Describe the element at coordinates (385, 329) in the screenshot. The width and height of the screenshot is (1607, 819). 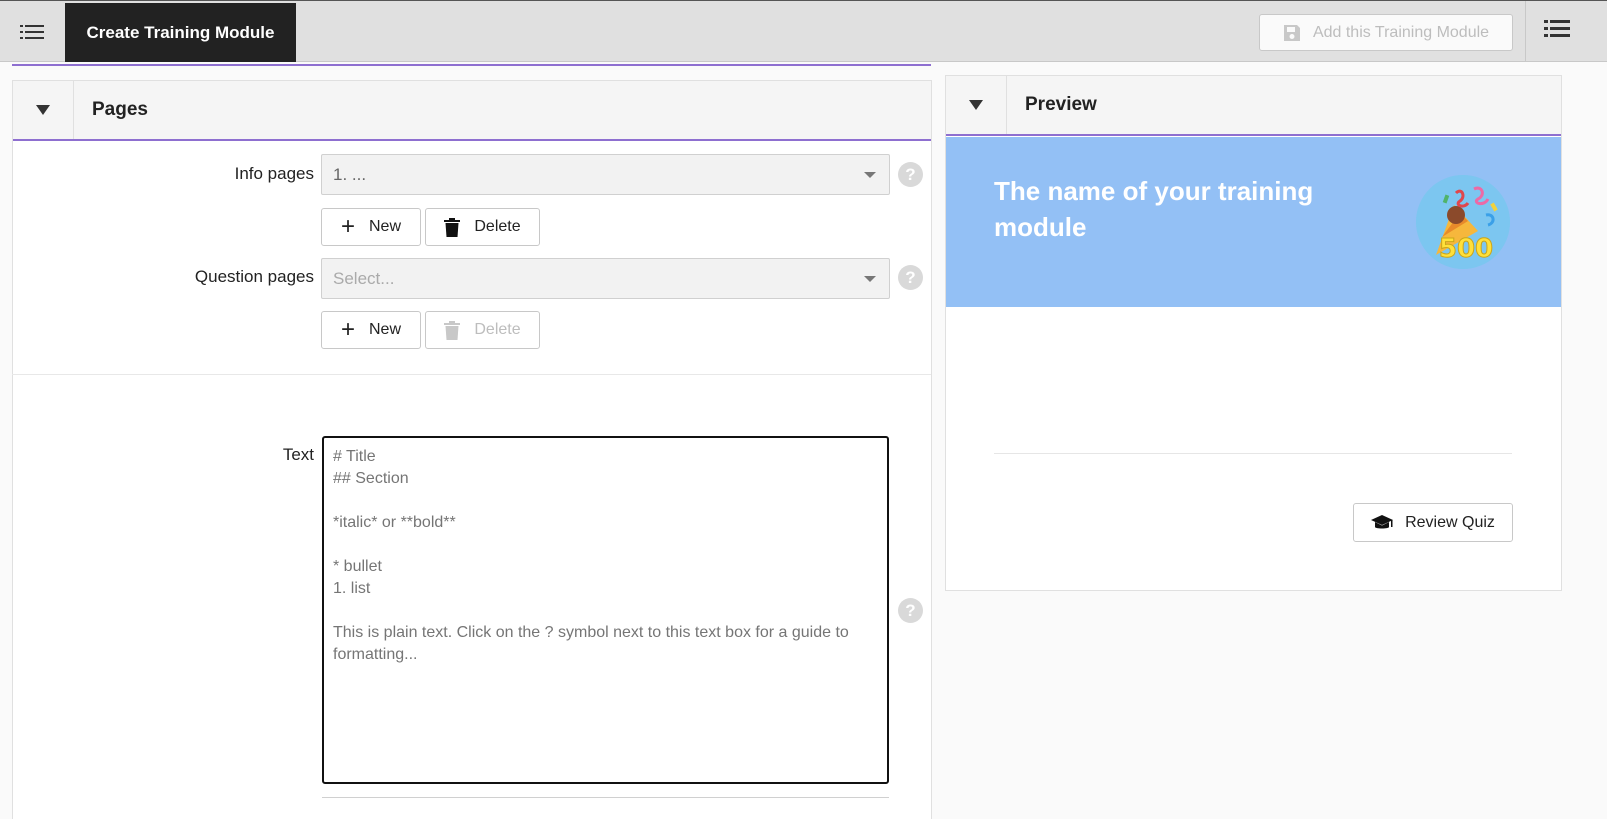
I see `new-question-page-label: New` at that location.